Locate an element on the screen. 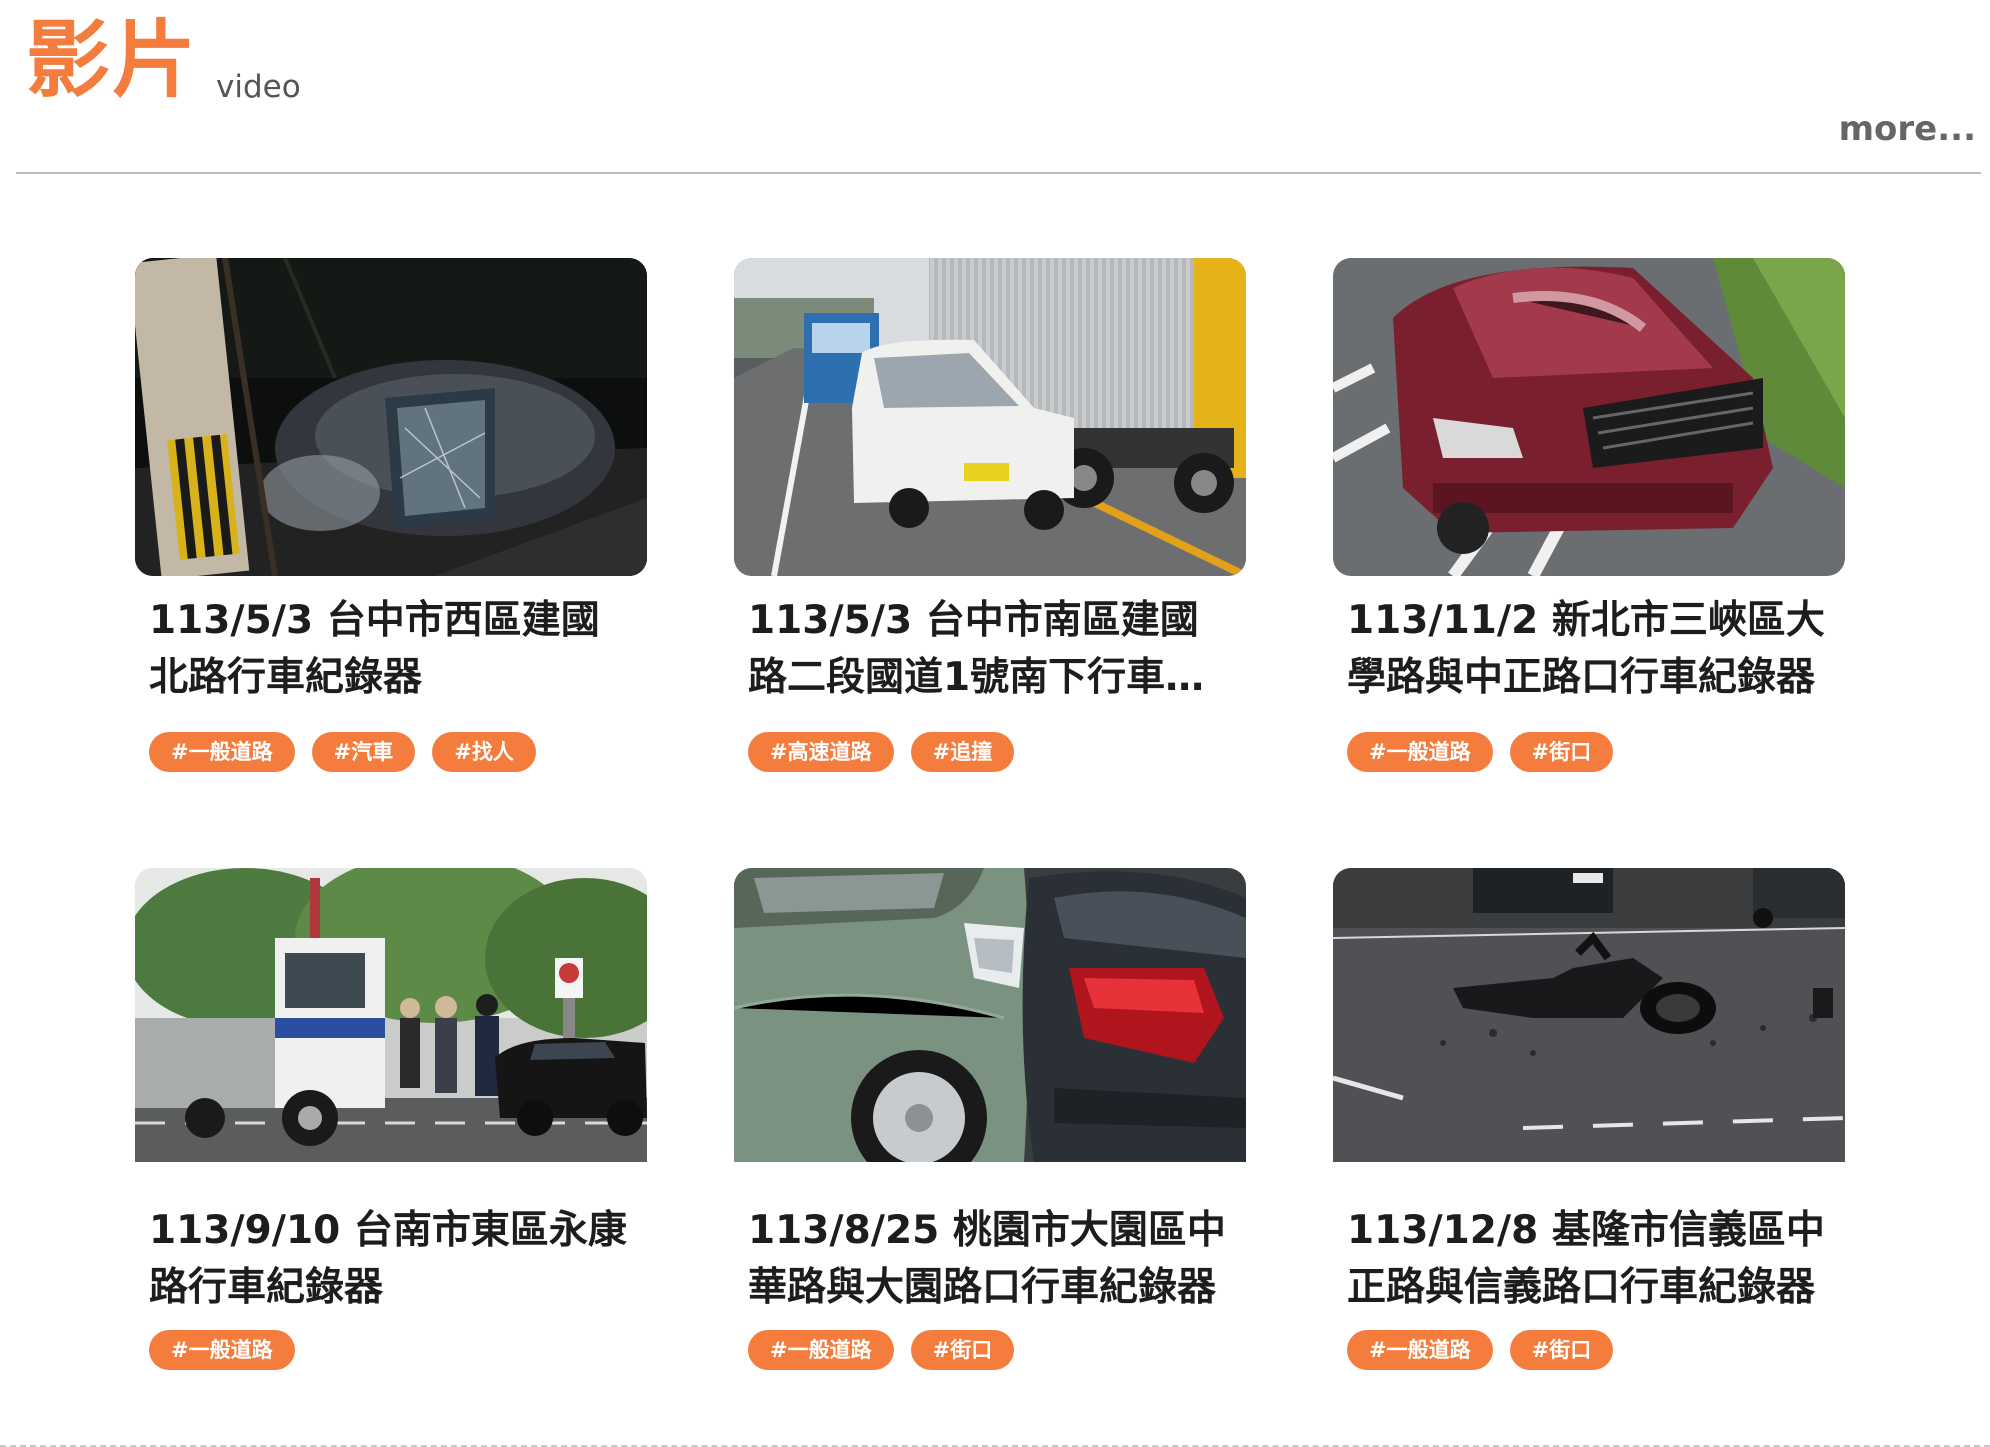 This screenshot has height=1447, width=1990. video-title: 113/9/10 台南市東區永康路行車紀錄器 is located at coordinates (391, 1259).